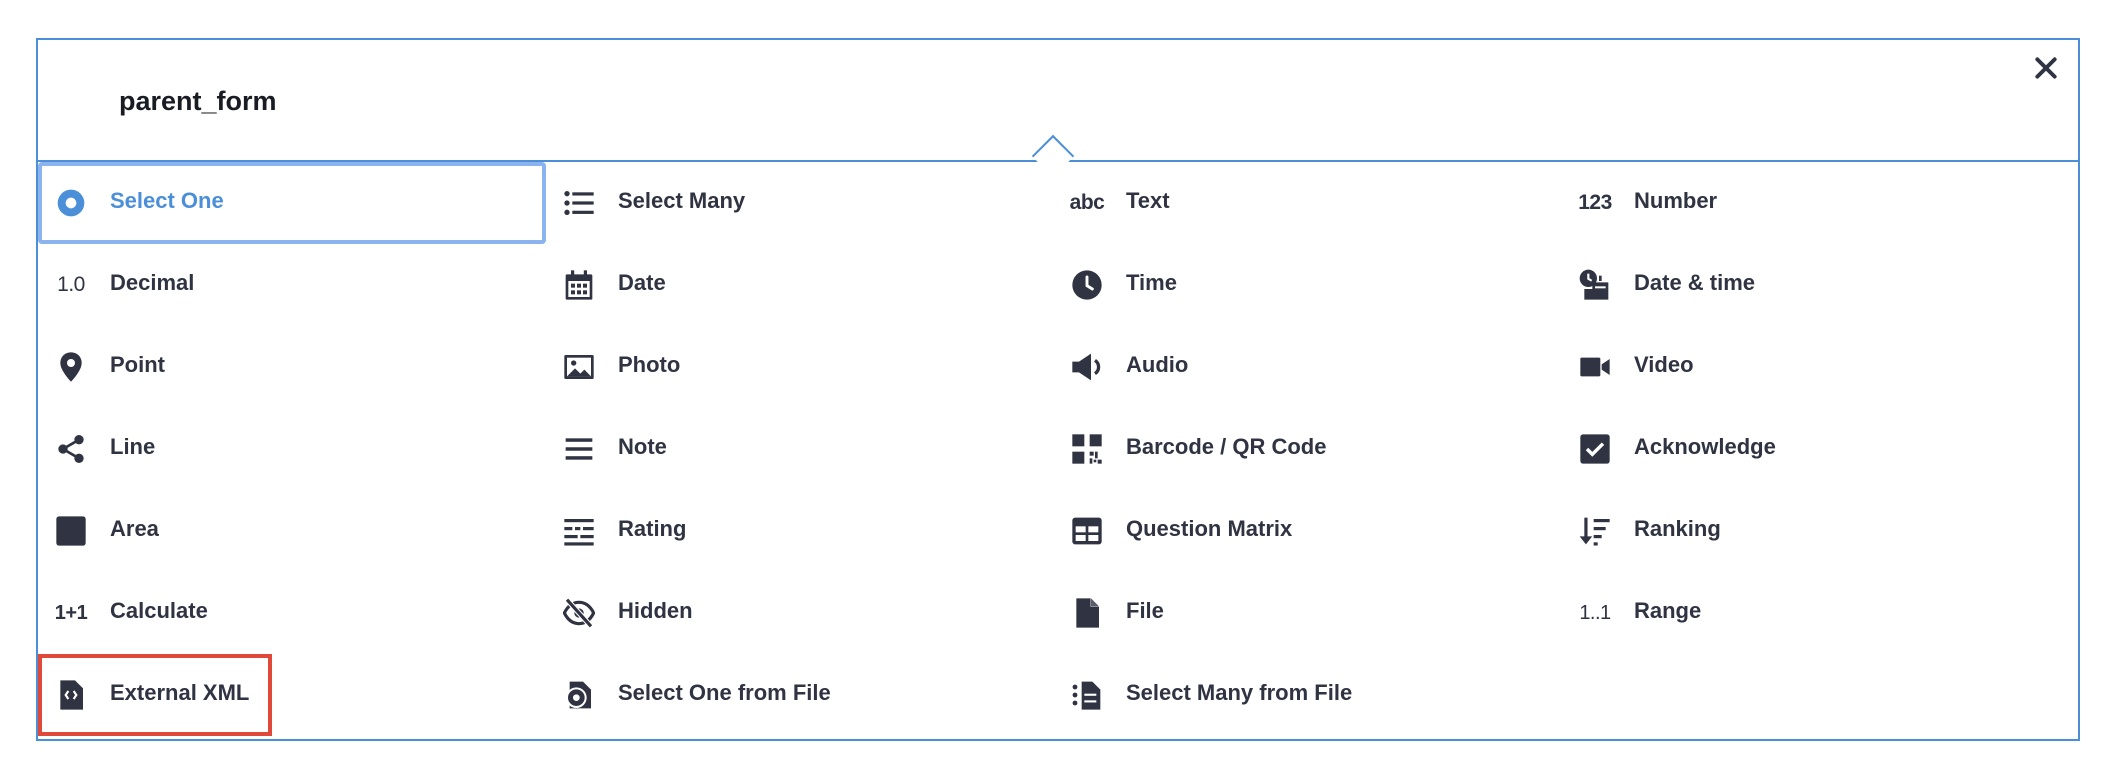  Describe the element at coordinates (1308, 367) in the screenshot. I see `type-audio: Audio` at that location.